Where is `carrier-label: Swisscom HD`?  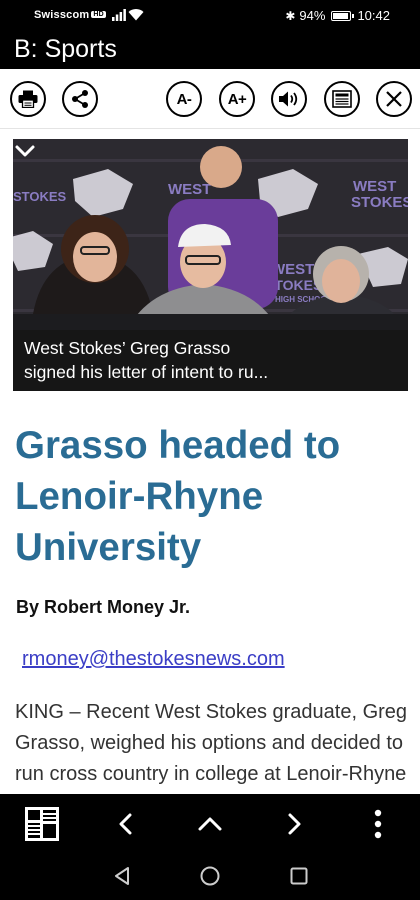 carrier-label: Swisscom HD is located at coordinates (70, 15).